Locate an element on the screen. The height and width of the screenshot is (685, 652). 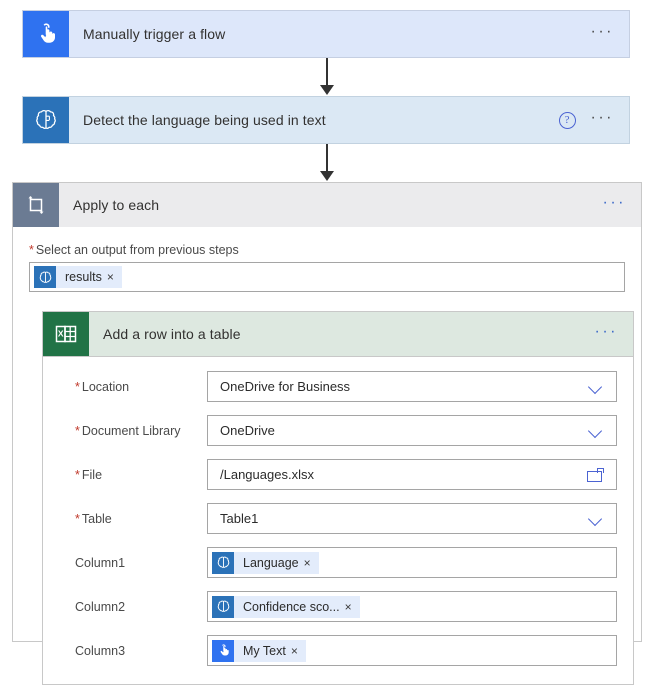
token-chip-my-text: My Text × is located at coordinates (259, 650).